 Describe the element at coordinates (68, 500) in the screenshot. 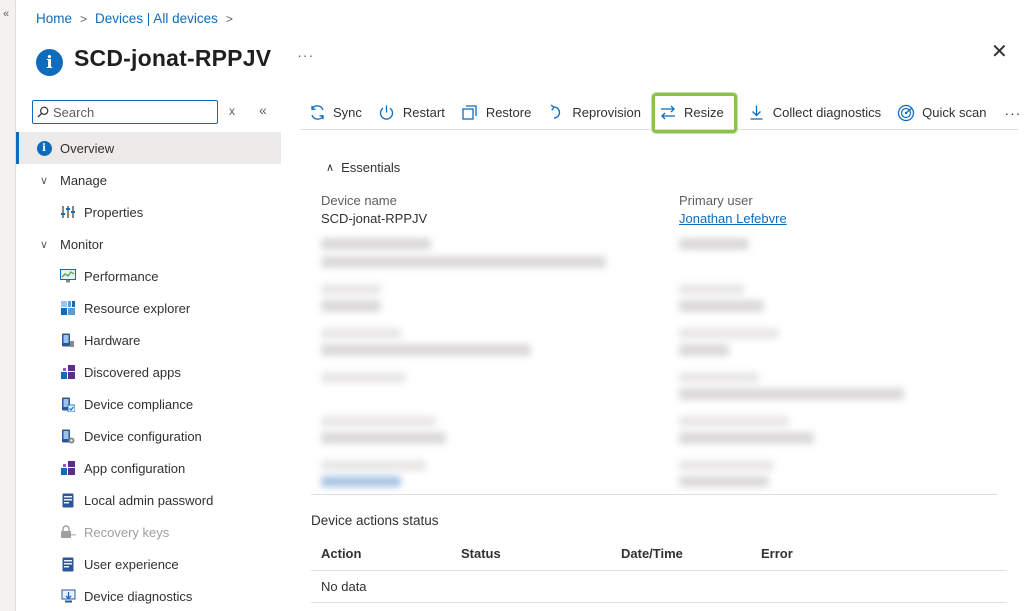

I see `local-admin-password-icon` at that location.